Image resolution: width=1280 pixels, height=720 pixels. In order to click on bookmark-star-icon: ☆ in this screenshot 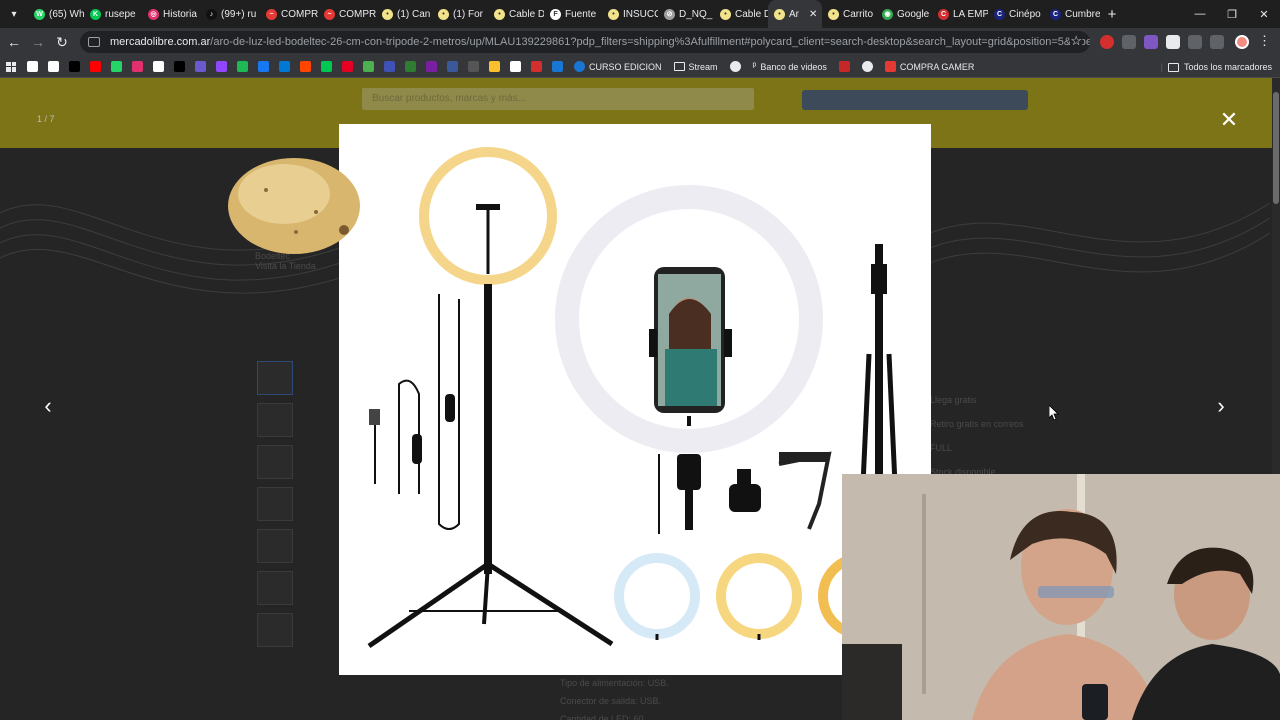, I will do `click(1076, 41)`.